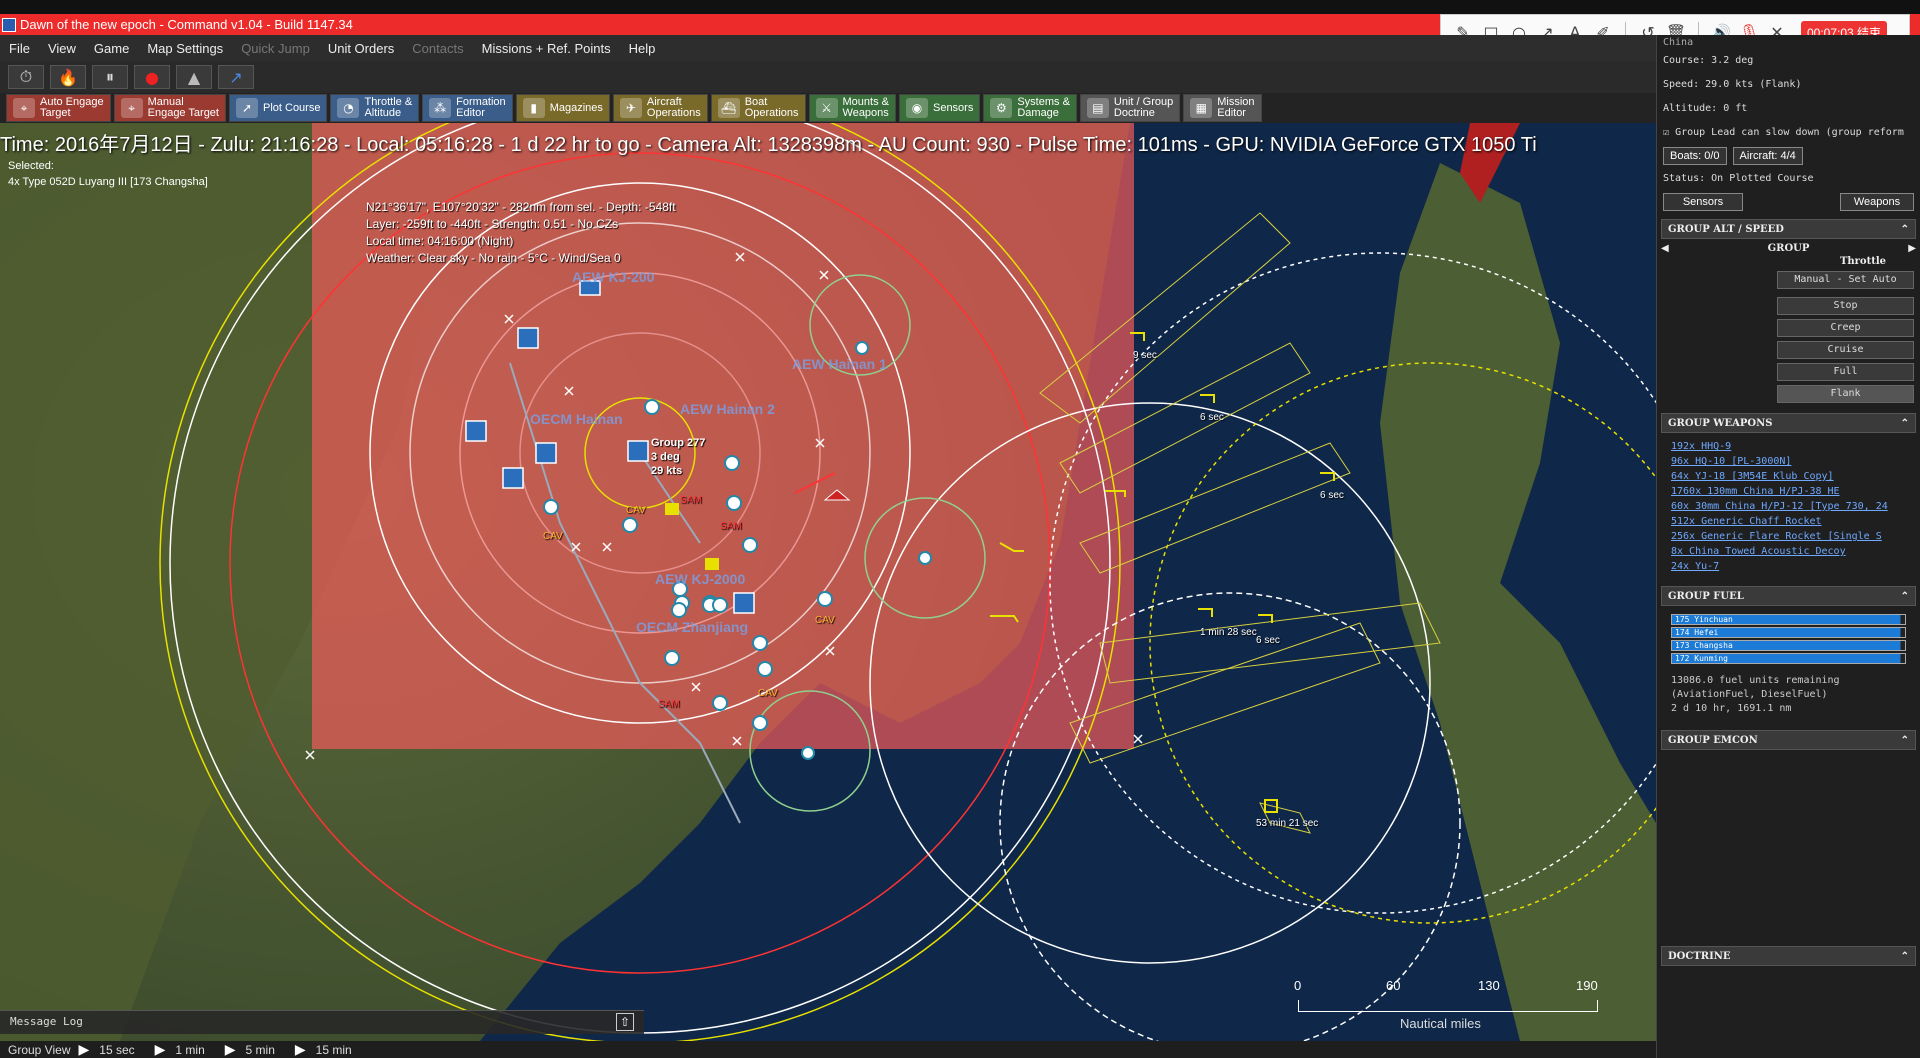 This screenshot has height=1058, width=1920. I want to click on message-log: Message Log ⇧, so click(322, 1022).